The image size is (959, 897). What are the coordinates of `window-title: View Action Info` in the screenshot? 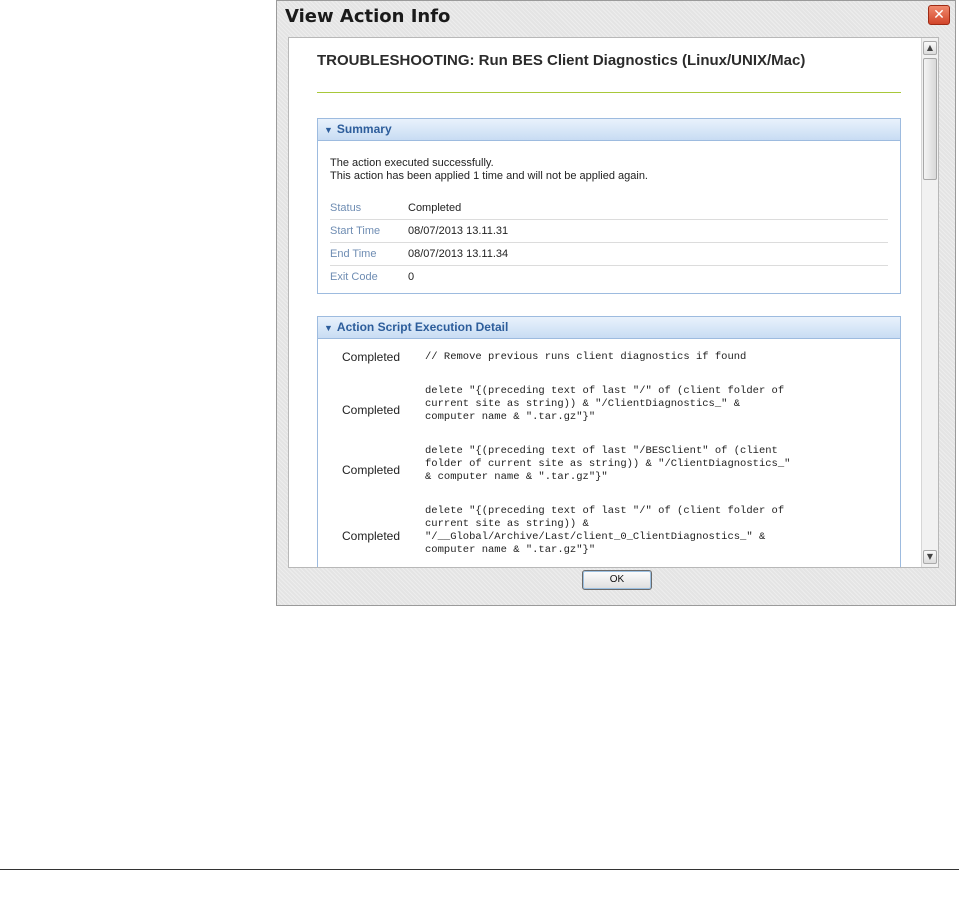 It's located at (368, 16).